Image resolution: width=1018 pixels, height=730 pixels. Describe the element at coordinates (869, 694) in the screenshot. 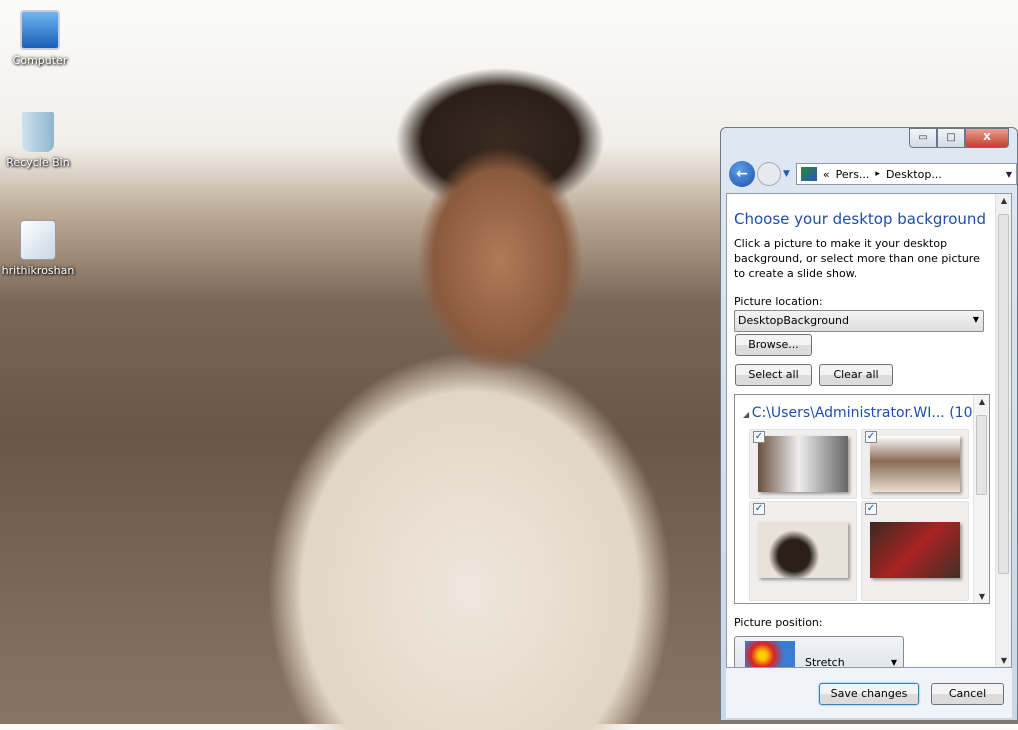

I see `save-changes-button: Save changes` at that location.